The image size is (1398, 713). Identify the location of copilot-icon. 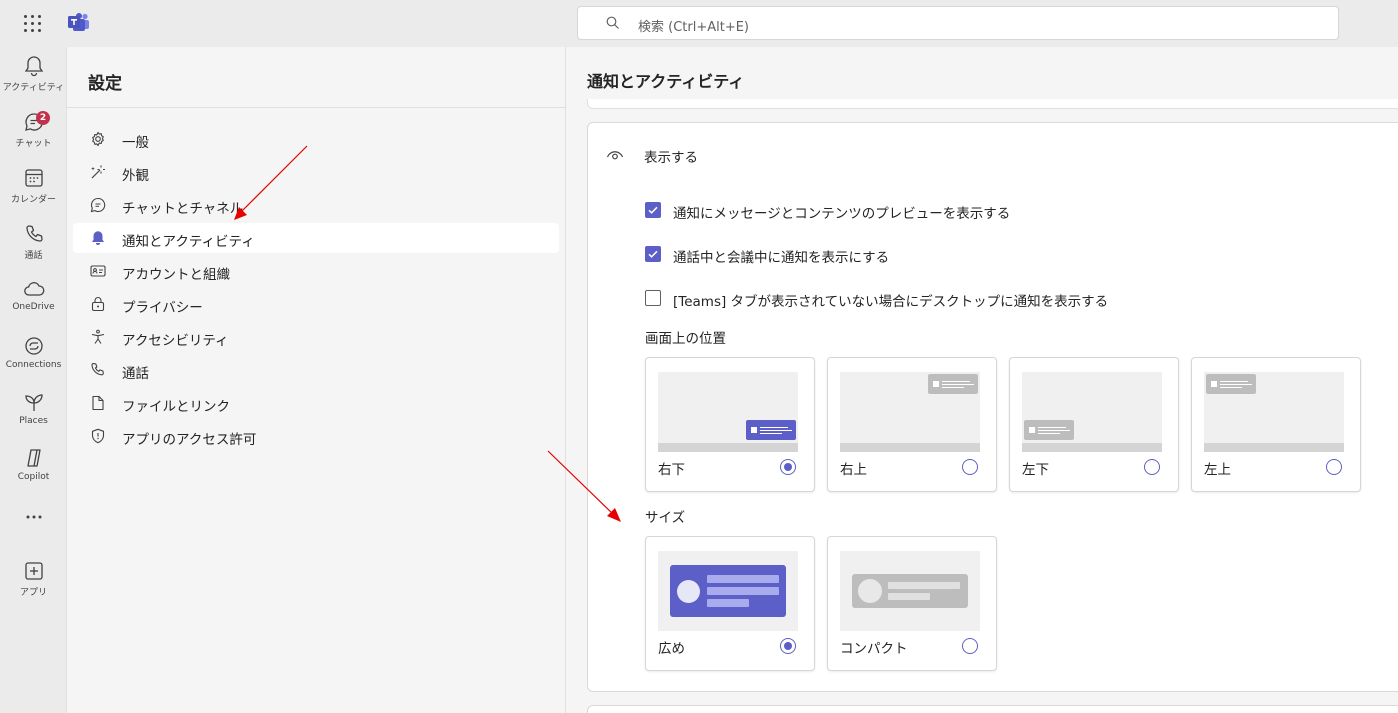
(33, 458).